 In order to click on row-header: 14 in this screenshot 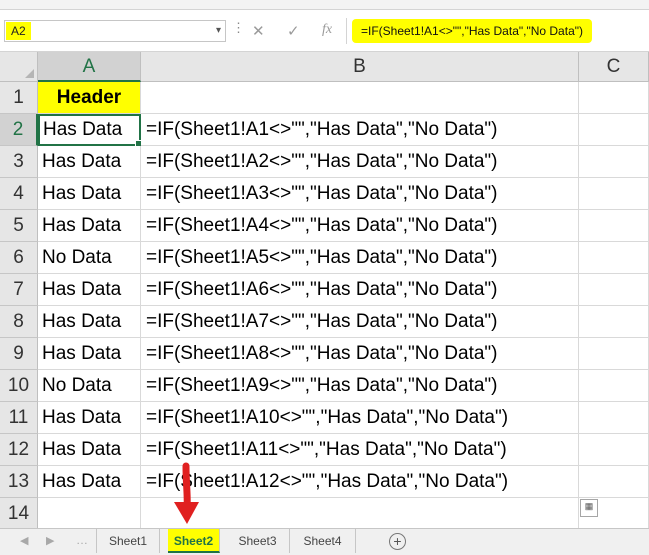, I will do `click(19, 514)`.